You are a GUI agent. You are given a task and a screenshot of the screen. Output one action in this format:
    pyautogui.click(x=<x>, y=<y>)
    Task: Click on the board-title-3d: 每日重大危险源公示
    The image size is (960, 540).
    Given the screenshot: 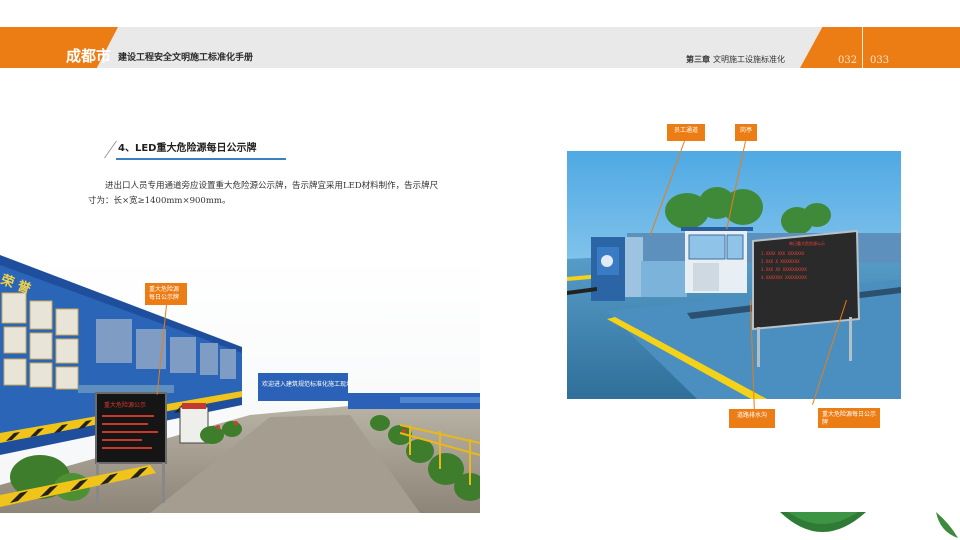 What is the action you would take?
    pyautogui.click(x=807, y=243)
    